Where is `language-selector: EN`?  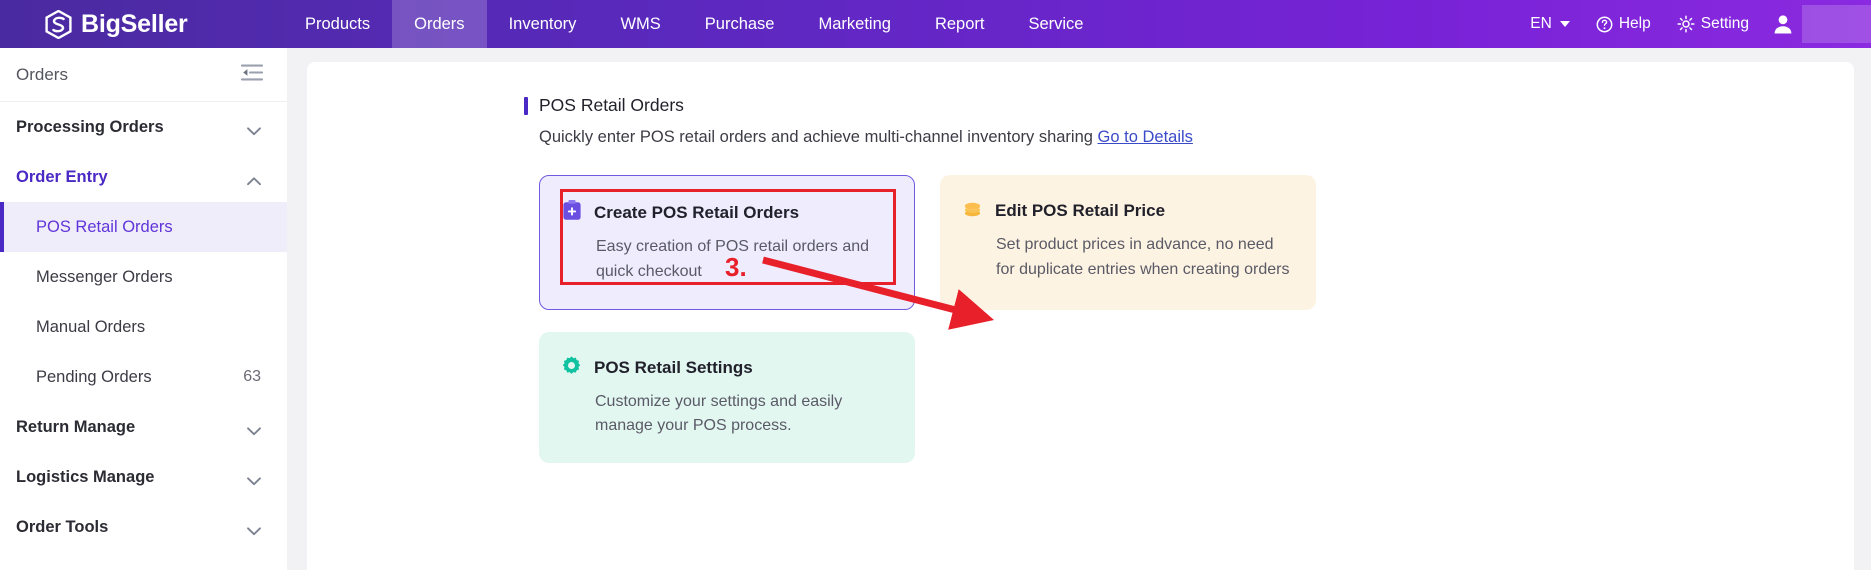
language-selector: EN is located at coordinates (1550, 24).